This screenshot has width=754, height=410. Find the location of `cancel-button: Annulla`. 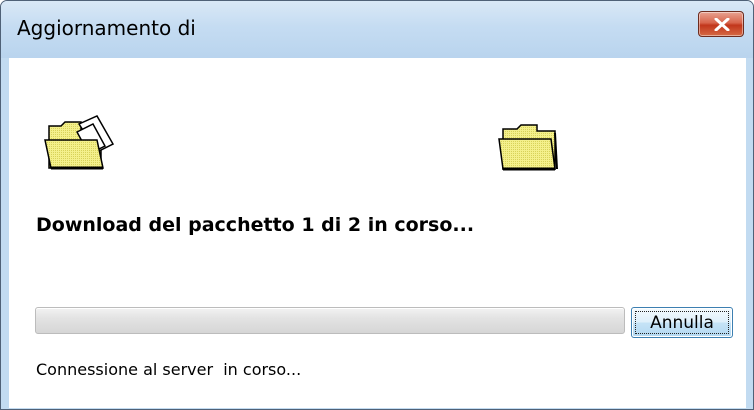

cancel-button: Annulla is located at coordinates (682, 322).